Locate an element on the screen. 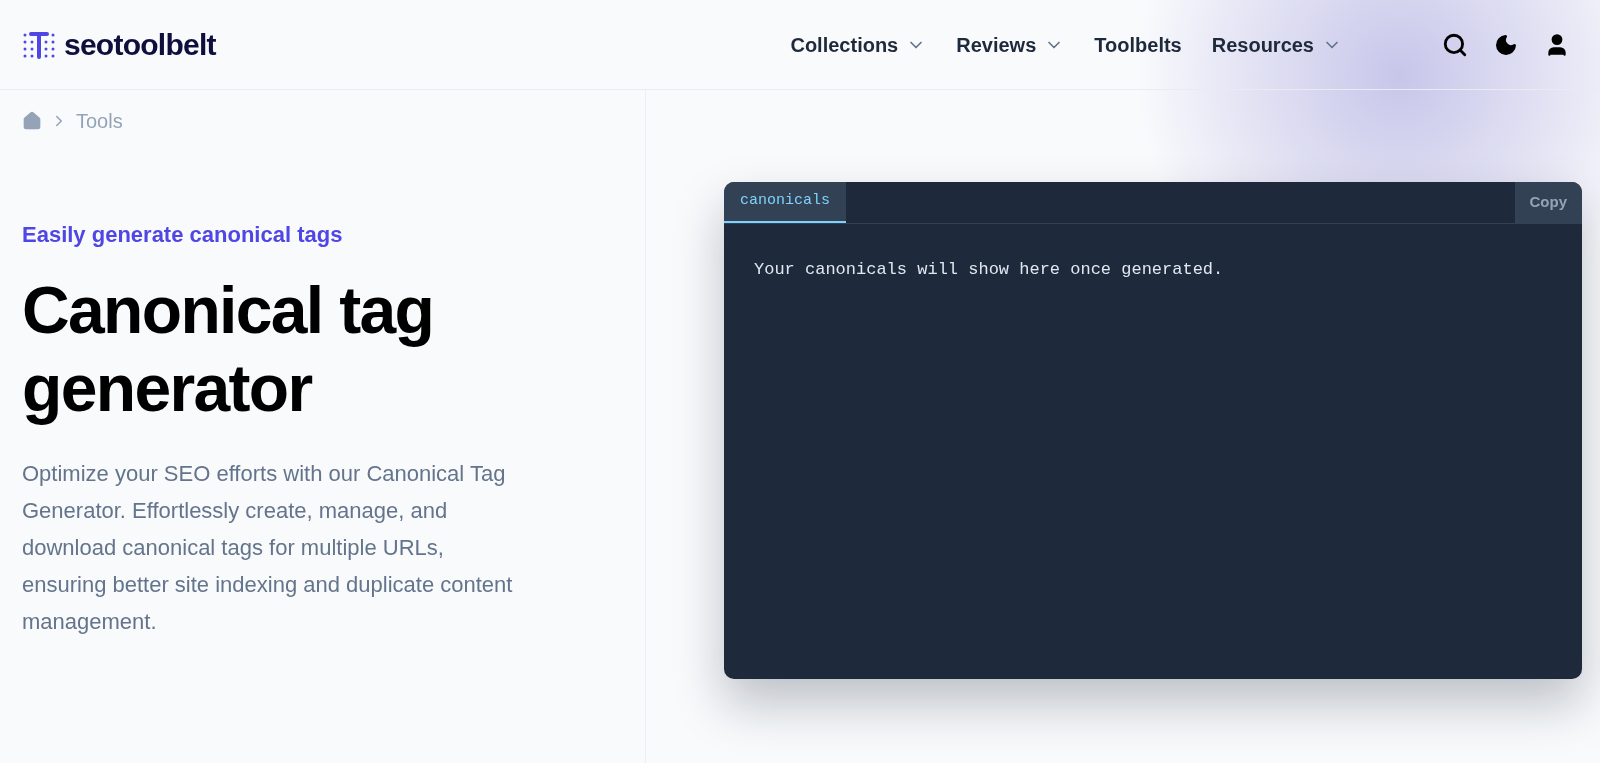 This screenshot has height=763, width=1600. nav-link: Reviews is located at coordinates (1010, 44).